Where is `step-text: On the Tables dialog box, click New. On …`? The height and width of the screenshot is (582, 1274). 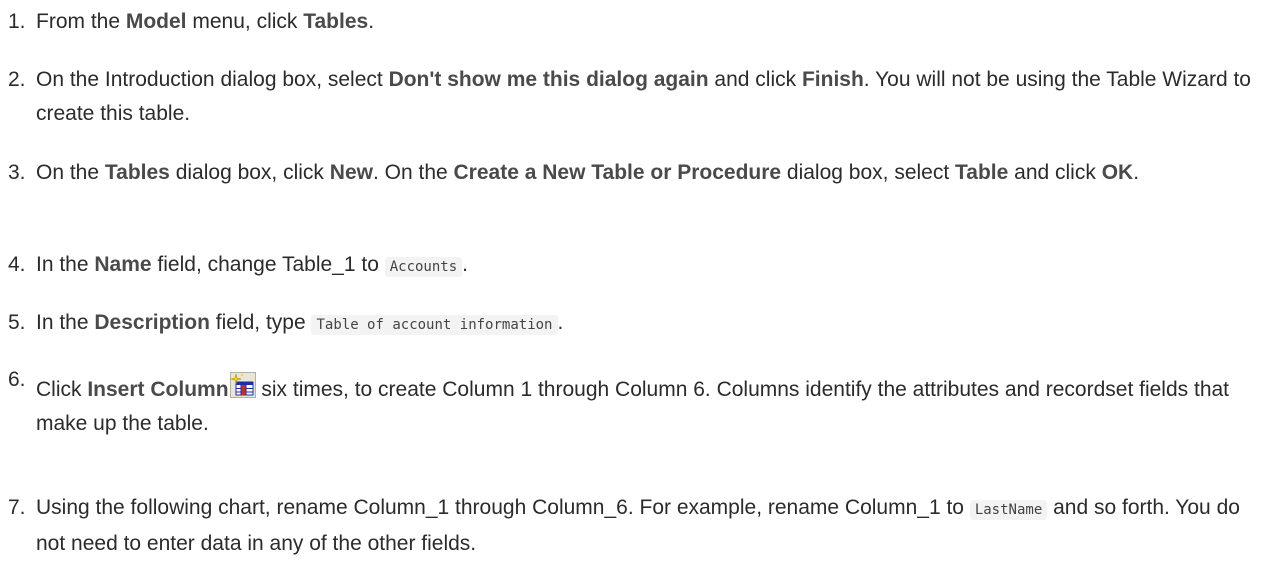
step-text: On the Tables dialog box, click New. On … is located at coordinates (649, 173).